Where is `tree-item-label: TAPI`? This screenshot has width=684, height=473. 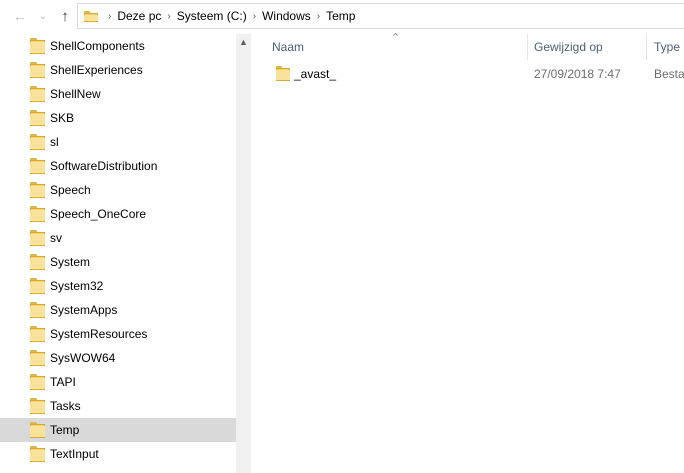 tree-item-label: TAPI is located at coordinates (63, 382).